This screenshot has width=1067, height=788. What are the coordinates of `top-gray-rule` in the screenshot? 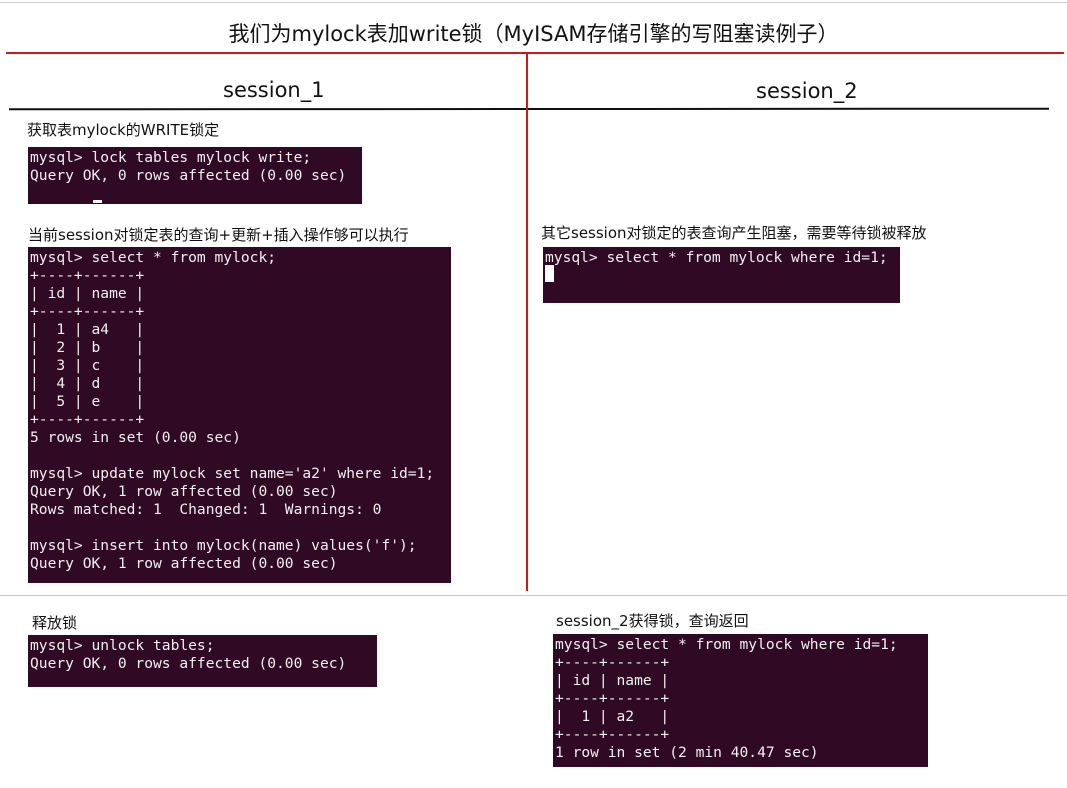 It's located at (533, 2).